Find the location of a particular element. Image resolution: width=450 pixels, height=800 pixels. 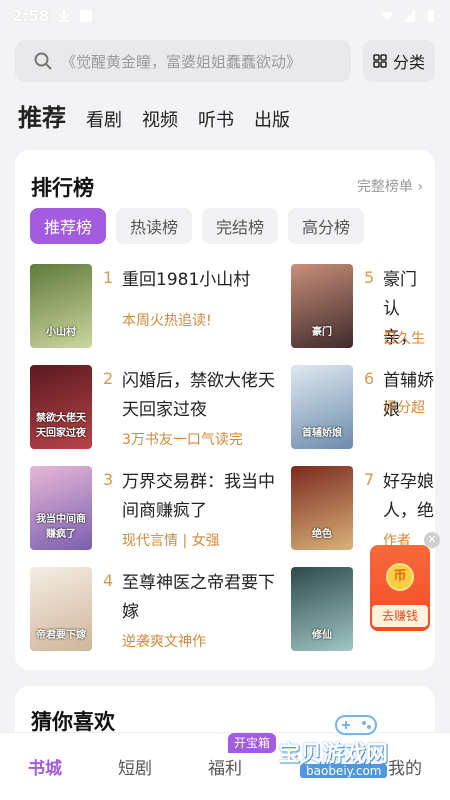

book-cover: 首辅娇娘 is located at coordinates (322, 407).